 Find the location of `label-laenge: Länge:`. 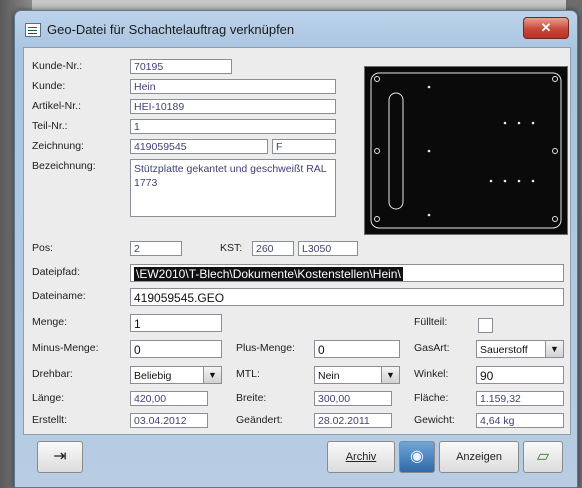

label-laenge: Länge: is located at coordinates (48, 398).